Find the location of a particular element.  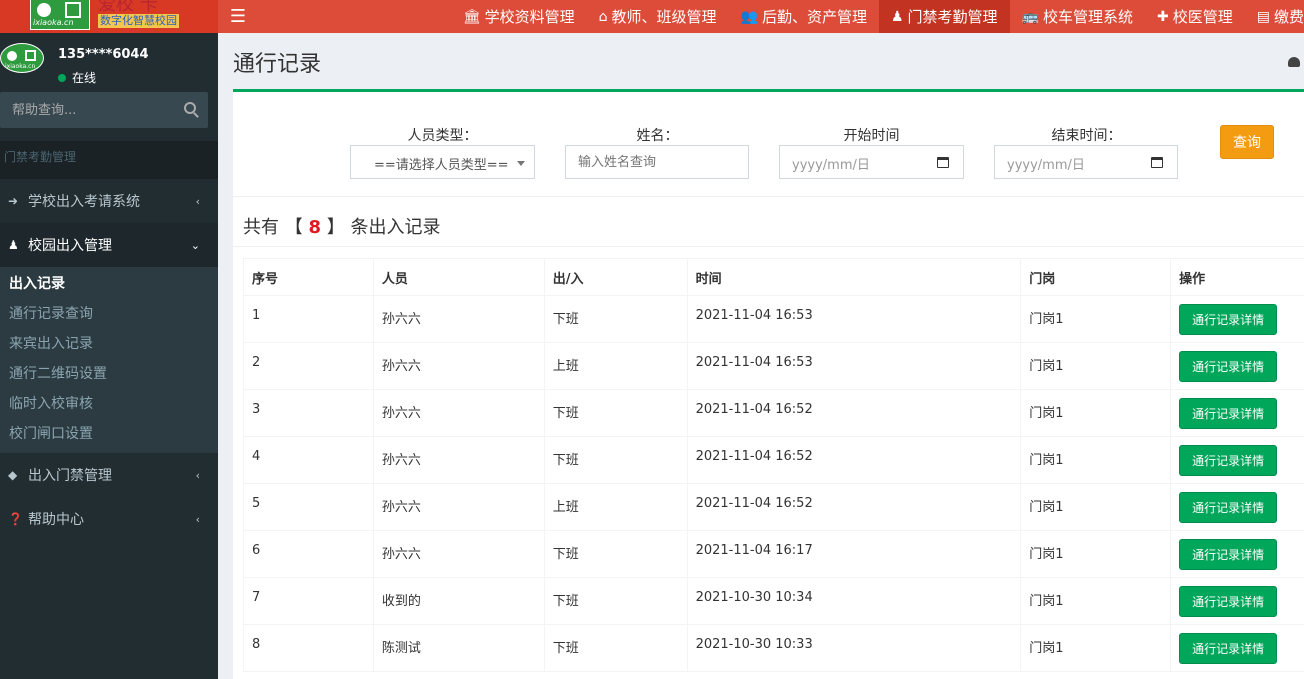

sidebar-item-school-access-leave: ➜ 学校出入考请系统 ‹ is located at coordinates (109, 201).